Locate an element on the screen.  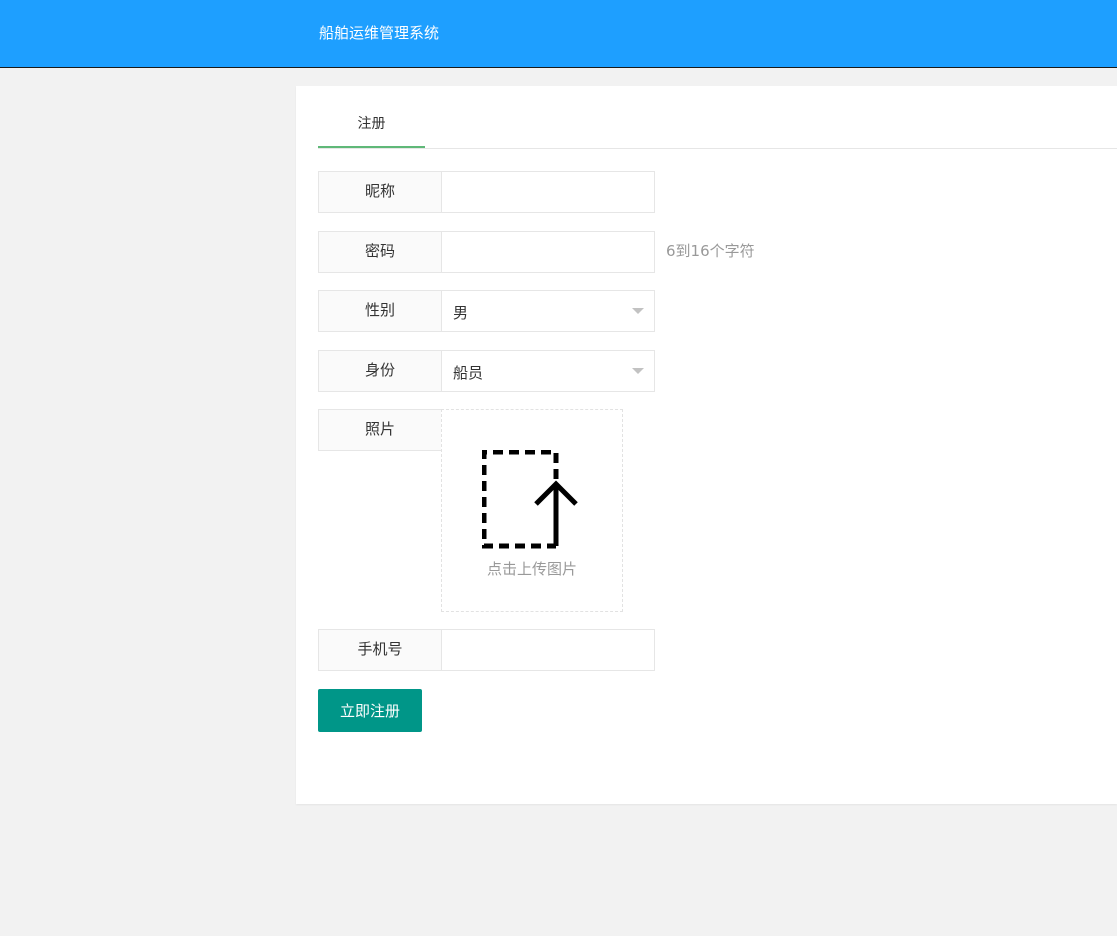
gender-label: 性别 is located at coordinates (380, 311).